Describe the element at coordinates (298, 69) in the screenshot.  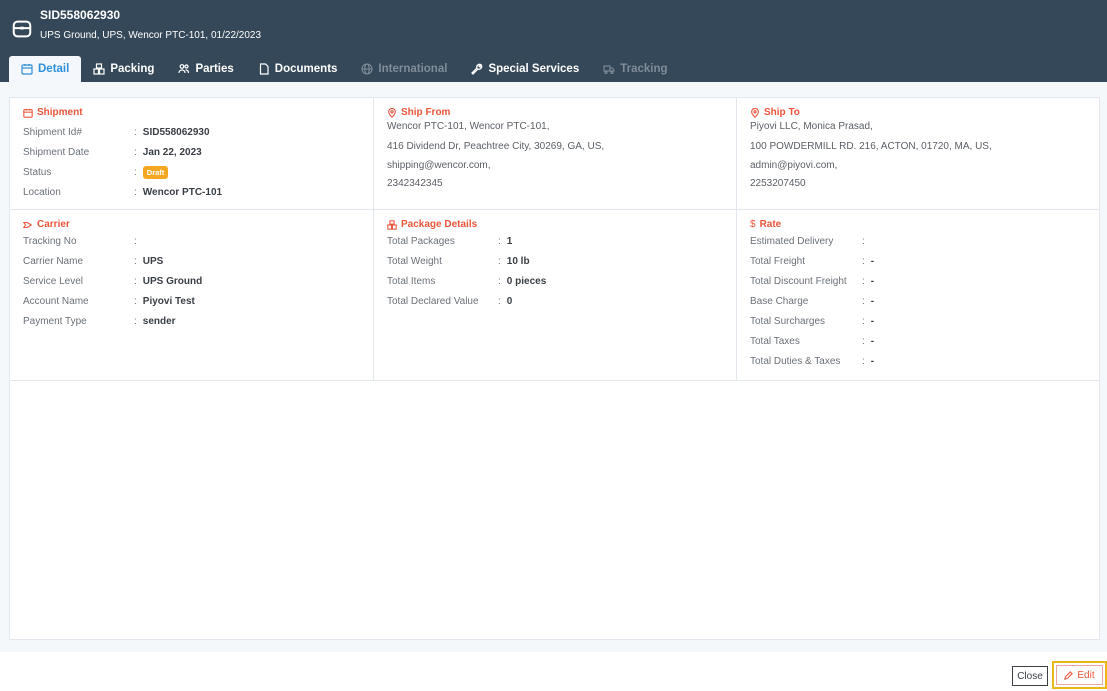
I see `tab-documents: Documents` at that location.